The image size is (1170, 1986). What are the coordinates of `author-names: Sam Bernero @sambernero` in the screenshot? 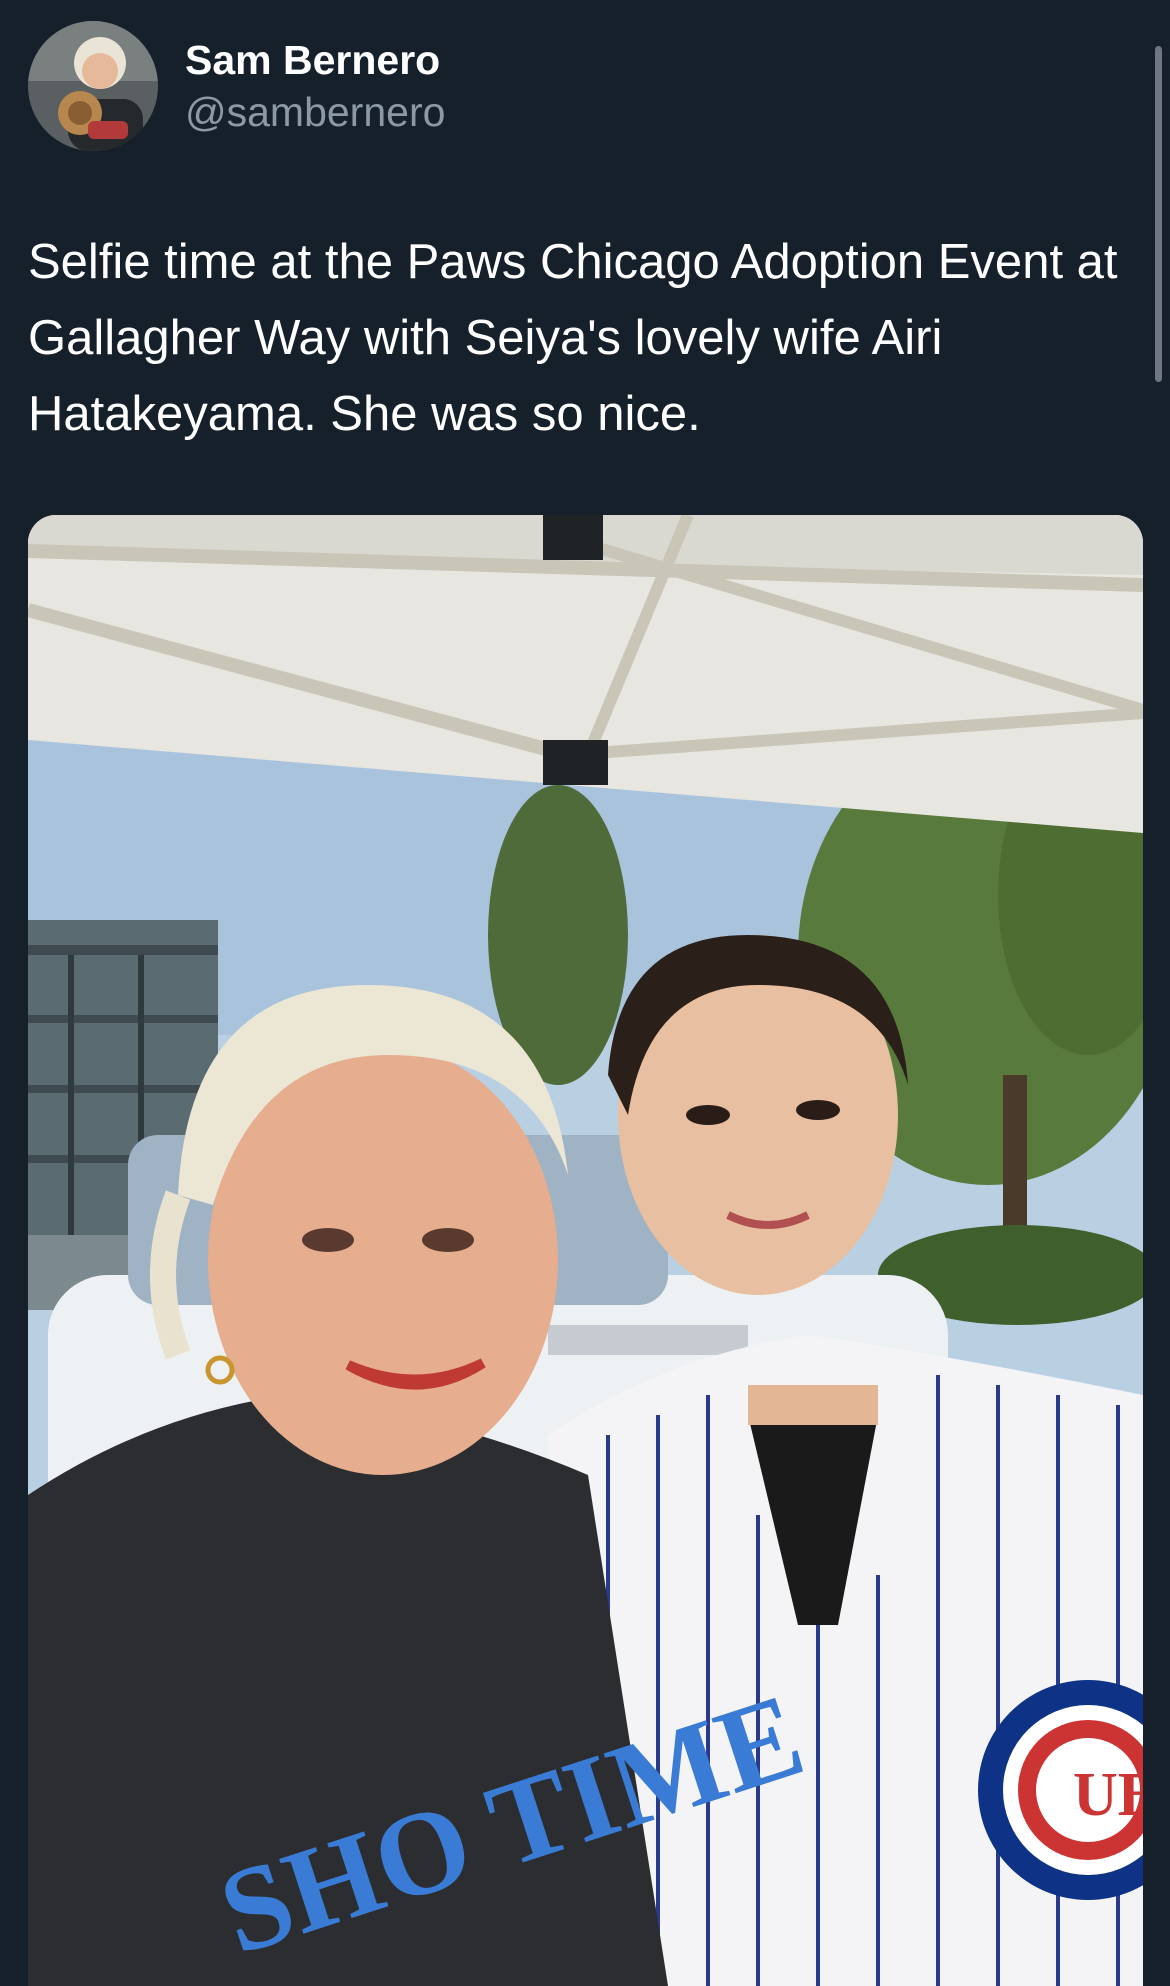 It's located at (315, 86).